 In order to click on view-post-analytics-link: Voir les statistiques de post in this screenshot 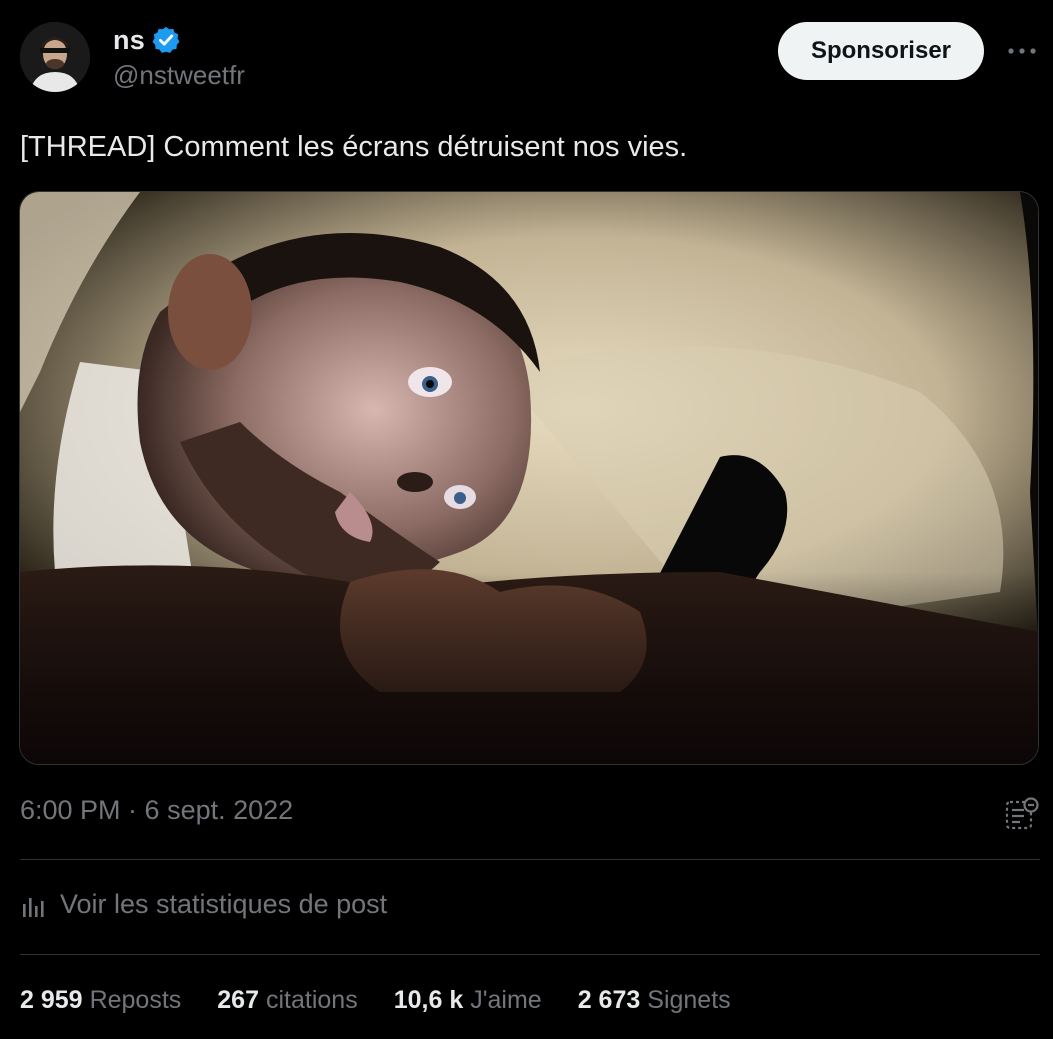, I will do `click(203, 904)`.